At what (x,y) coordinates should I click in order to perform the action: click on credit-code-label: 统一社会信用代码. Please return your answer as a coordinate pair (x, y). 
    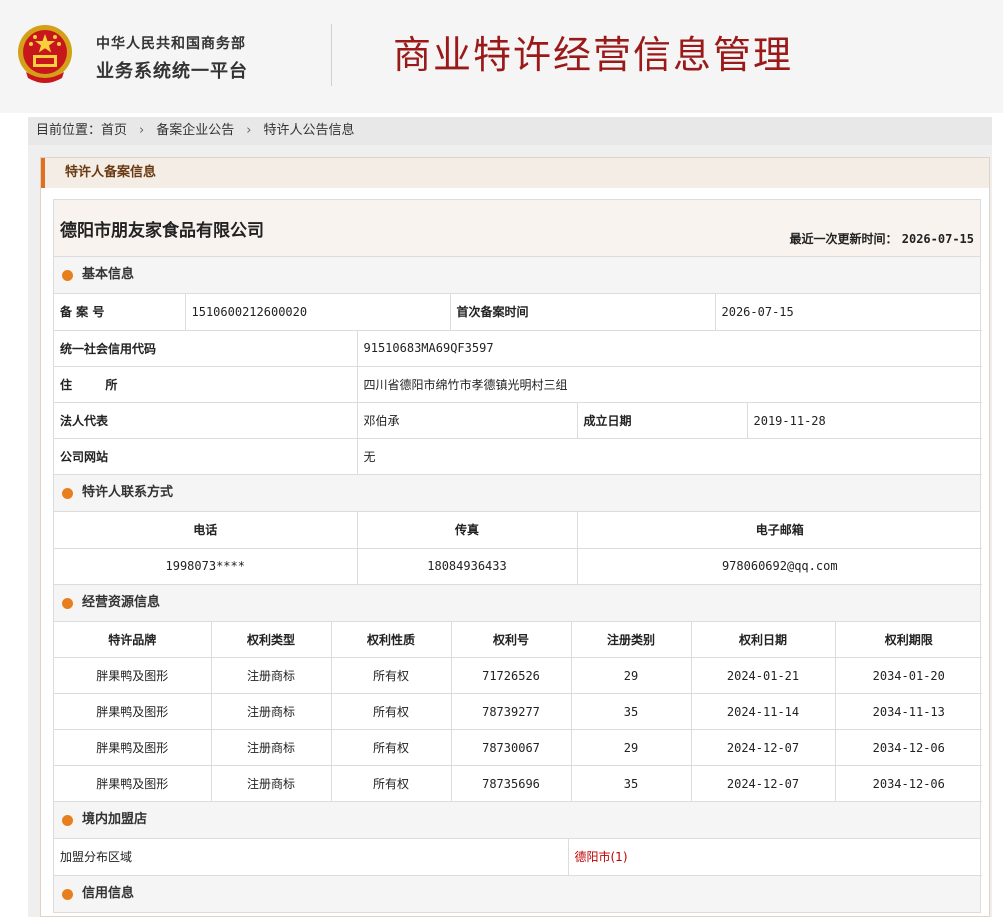
    Looking at the image, I should click on (206, 348).